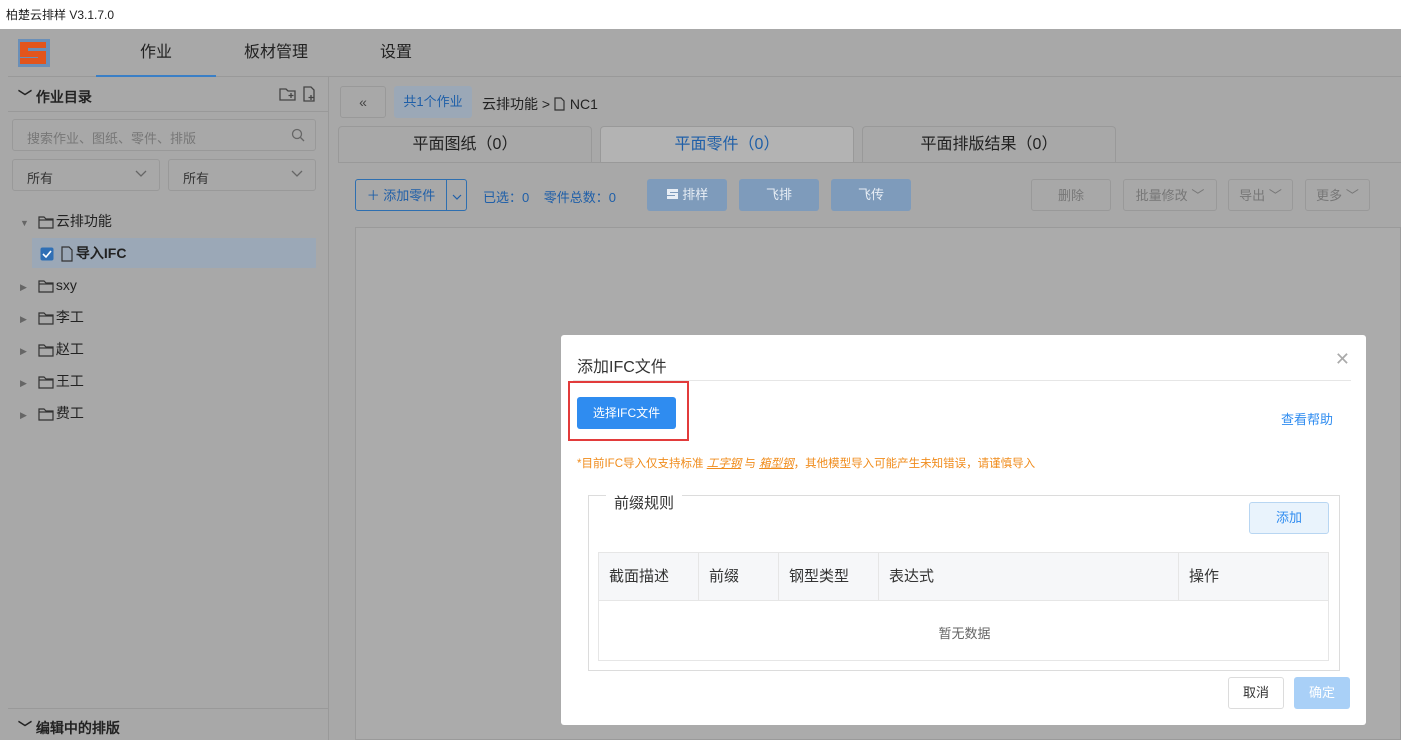 This screenshot has width=1401, height=740. I want to click on help-link: 查看帮助, so click(1307, 418).